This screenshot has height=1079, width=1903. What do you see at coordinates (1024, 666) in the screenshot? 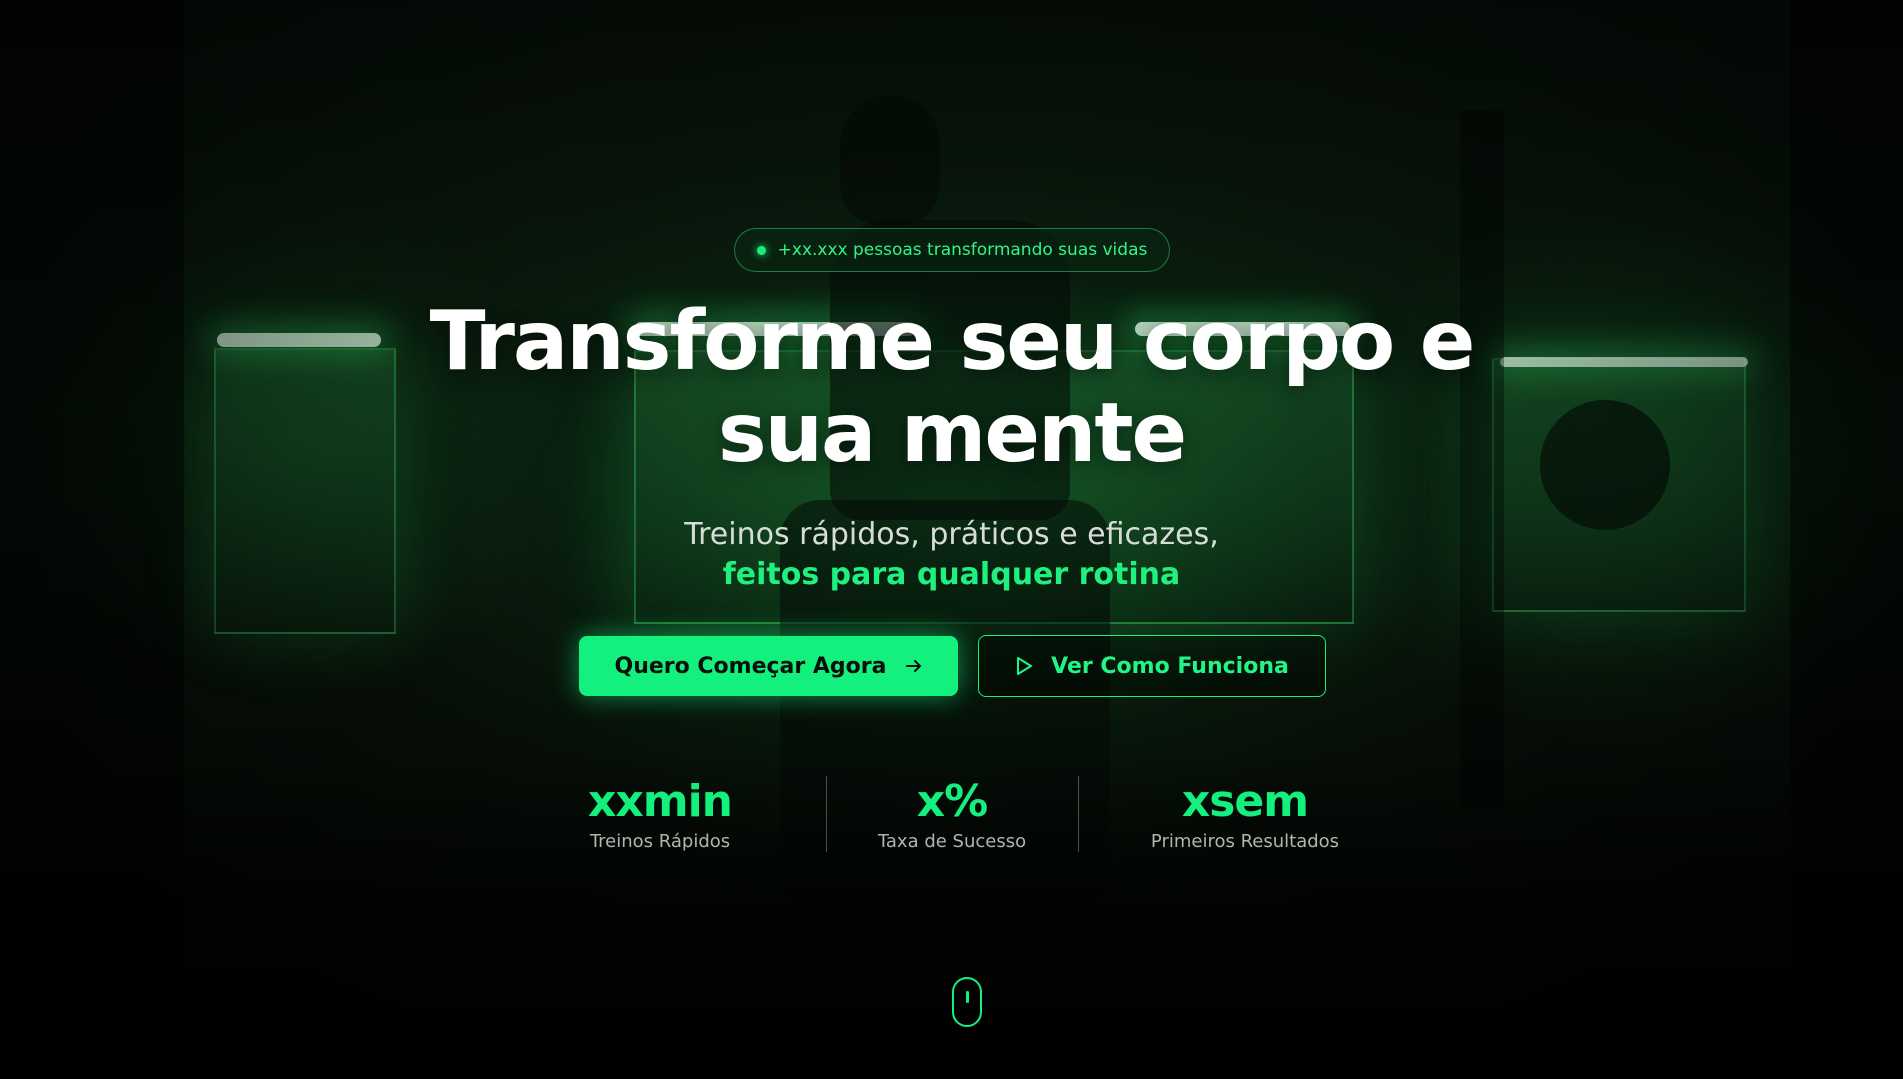
I see `play-icon` at bounding box center [1024, 666].